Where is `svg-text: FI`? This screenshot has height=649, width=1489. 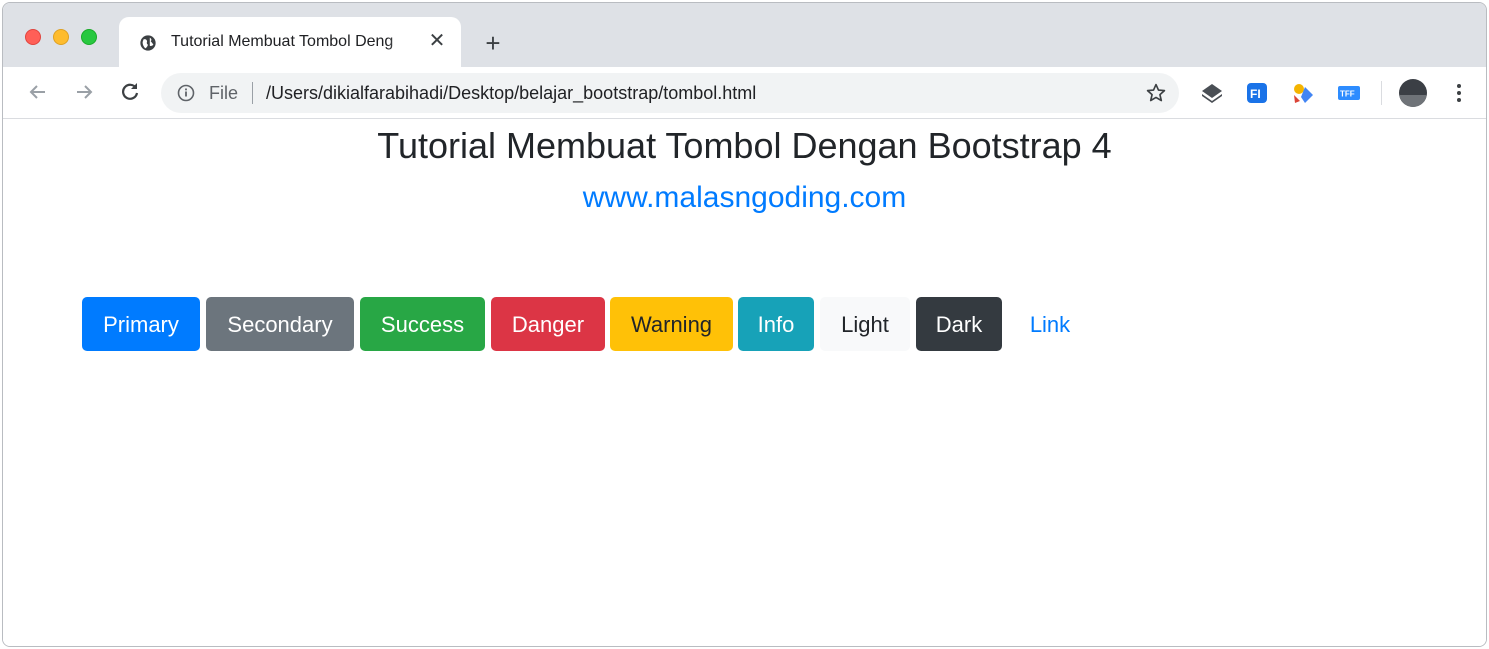
svg-text: FI is located at coordinates (1255, 94).